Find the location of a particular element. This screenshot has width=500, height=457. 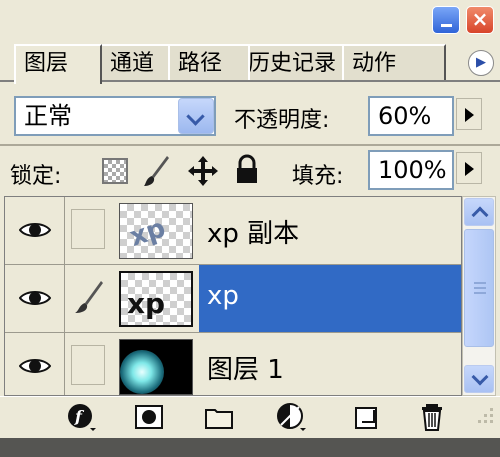

opacity-input: 60% is located at coordinates (411, 116).